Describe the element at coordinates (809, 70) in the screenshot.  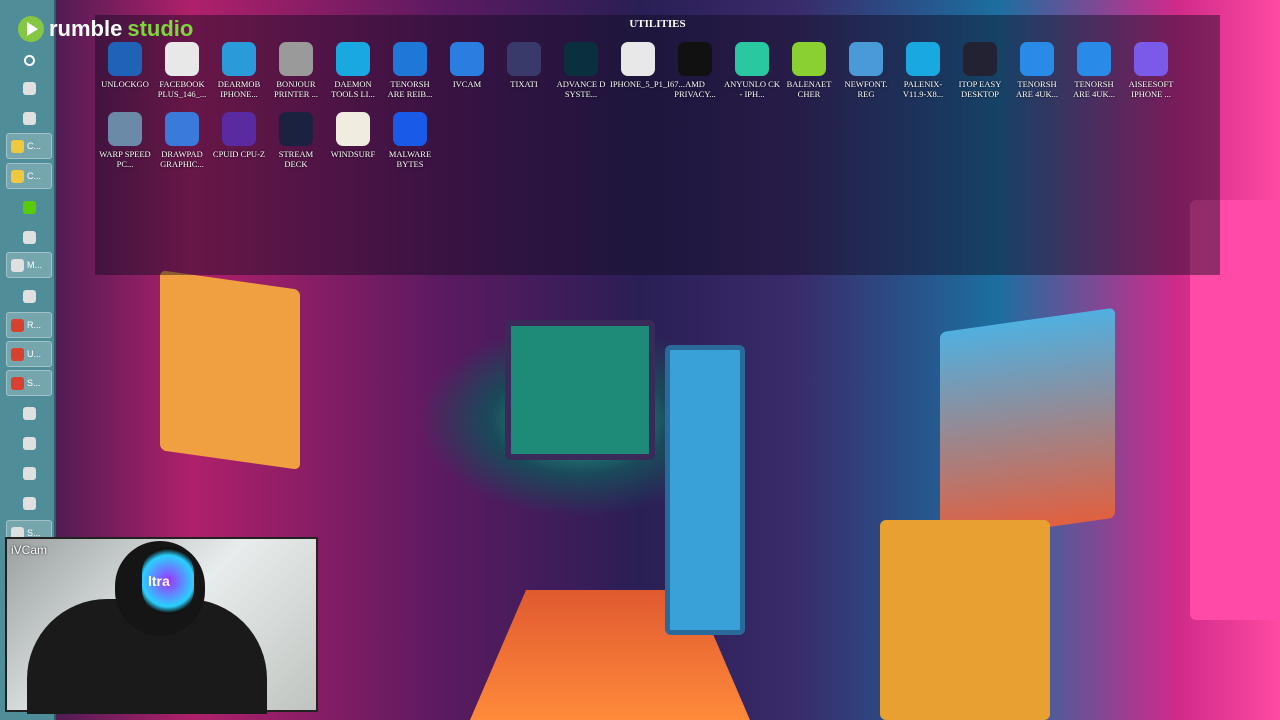
I see `desktop-shortcut: BALENAET CHER` at that location.